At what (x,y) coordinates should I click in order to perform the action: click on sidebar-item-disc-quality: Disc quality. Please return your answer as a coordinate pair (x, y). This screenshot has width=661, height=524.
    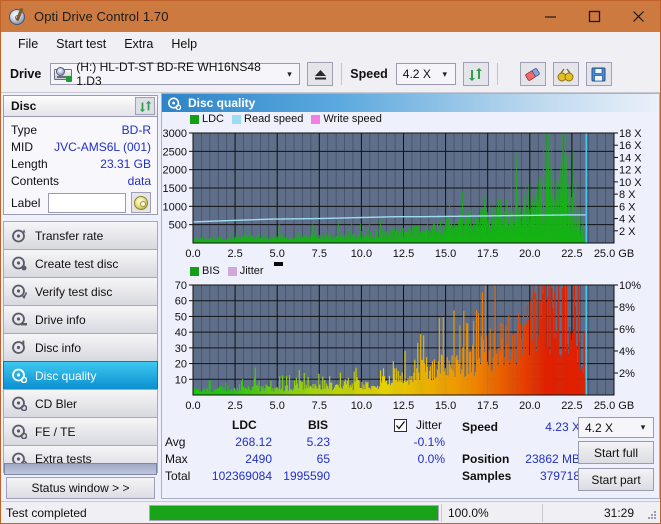
    Looking at the image, I should click on (80, 375).